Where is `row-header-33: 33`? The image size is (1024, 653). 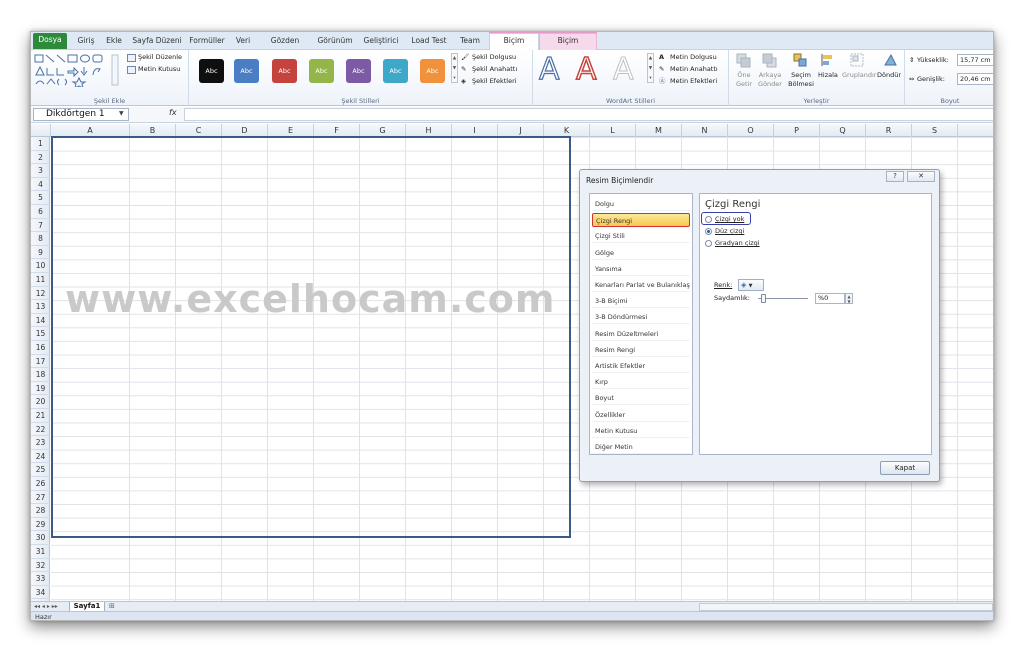
row-header-33: 33 is located at coordinates (40, 579).